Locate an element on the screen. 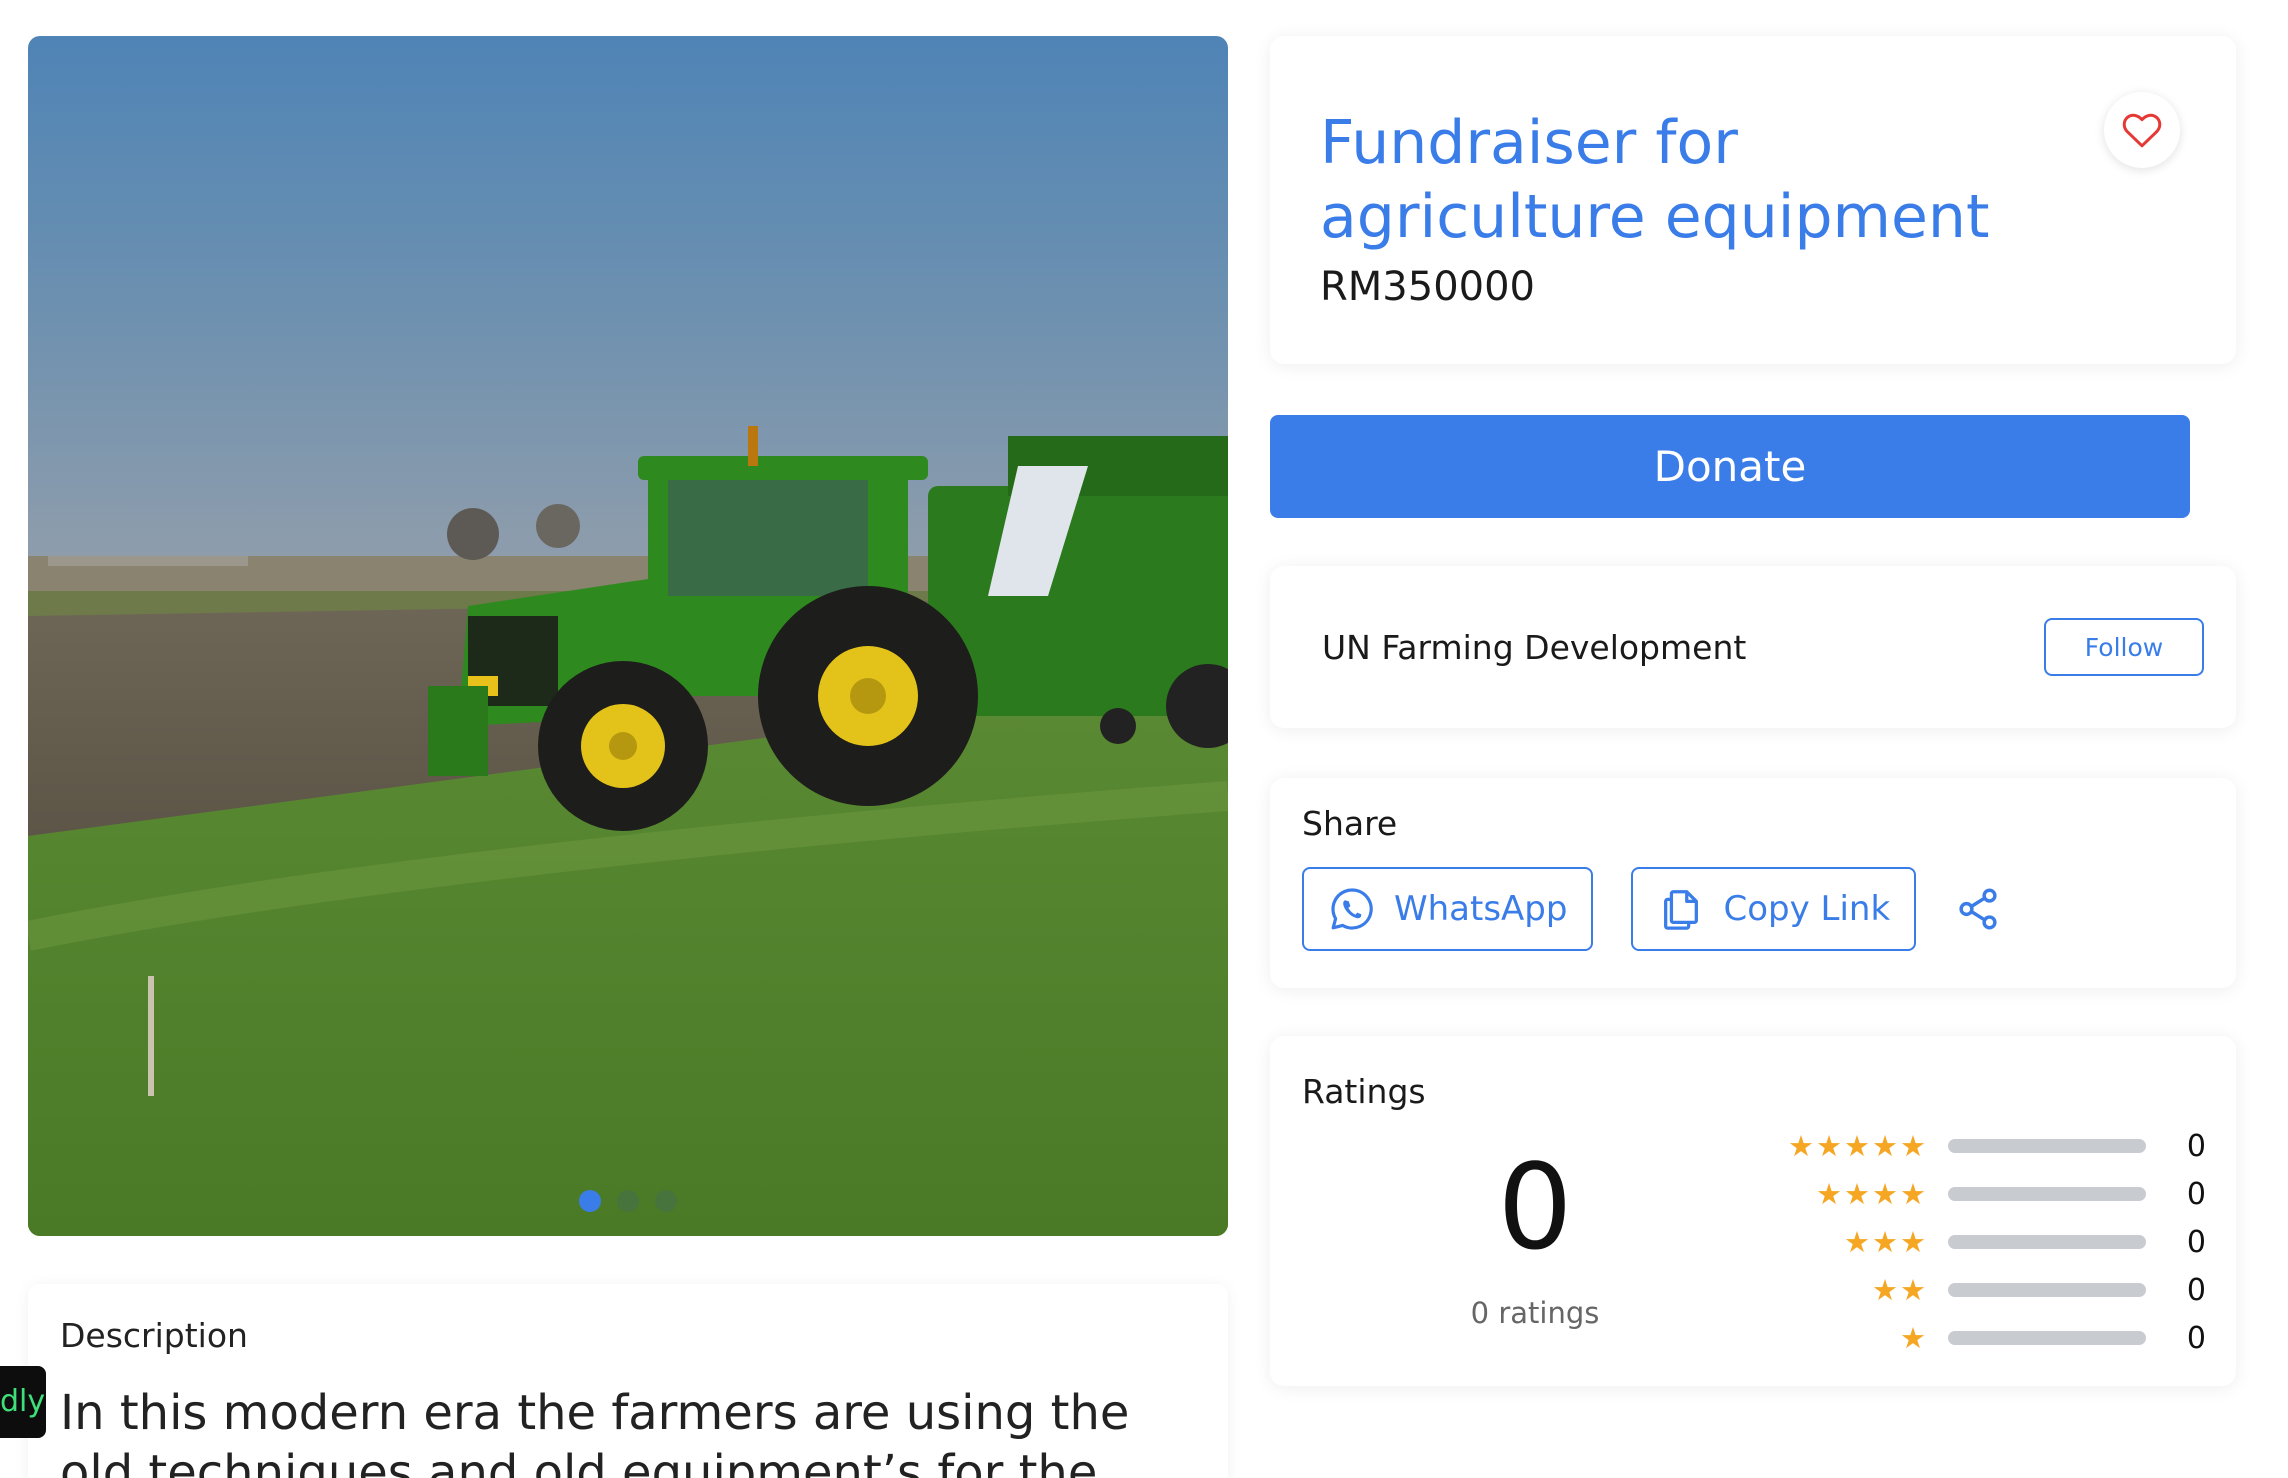  rating-row-4: ★★★★ 0 is located at coordinates (1997, 1194).